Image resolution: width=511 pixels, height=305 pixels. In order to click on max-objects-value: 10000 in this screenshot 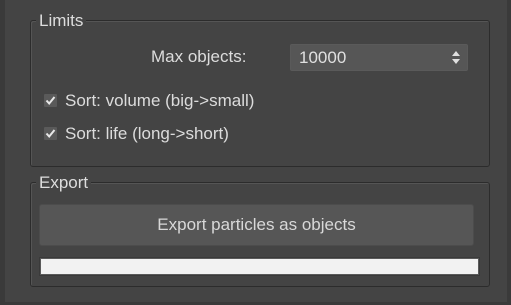, I will do `click(322, 58)`.